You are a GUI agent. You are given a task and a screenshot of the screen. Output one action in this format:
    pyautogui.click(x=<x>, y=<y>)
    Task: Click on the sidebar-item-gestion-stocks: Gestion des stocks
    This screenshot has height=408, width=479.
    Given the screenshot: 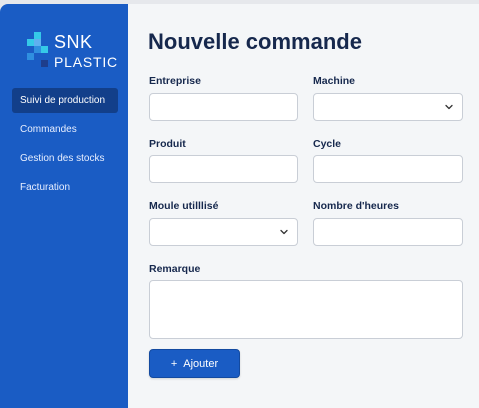 What is the action you would take?
    pyautogui.click(x=65, y=158)
    